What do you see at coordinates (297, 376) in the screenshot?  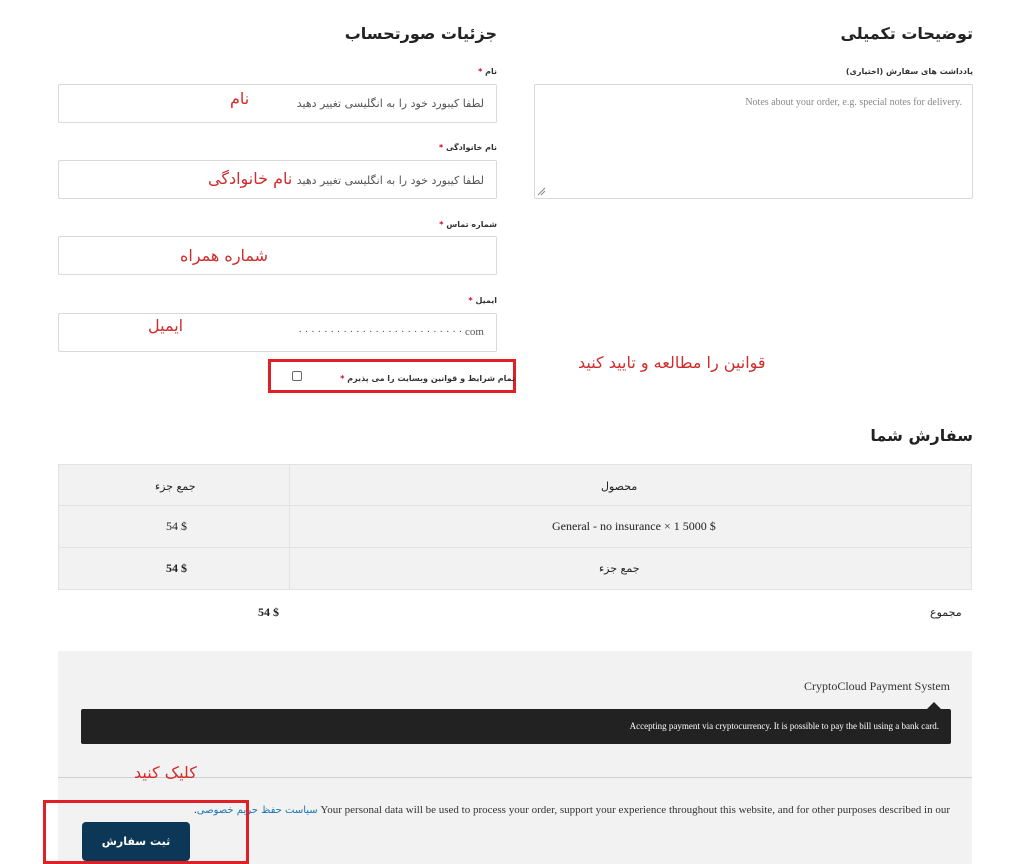 I see `terms-checkbox` at bounding box center [297, 376].